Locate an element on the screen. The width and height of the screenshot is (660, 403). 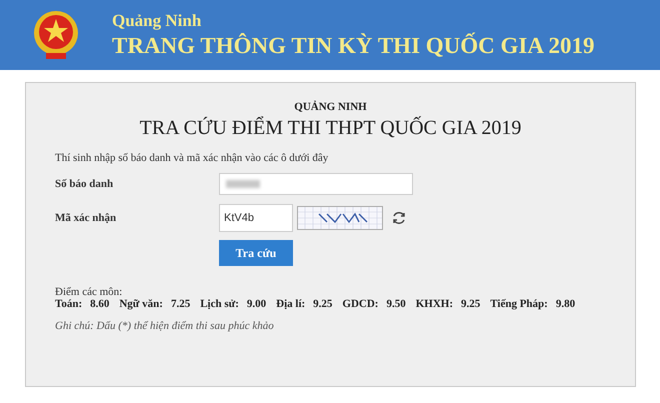
emblem-icon is located at coordinates (56, 35).